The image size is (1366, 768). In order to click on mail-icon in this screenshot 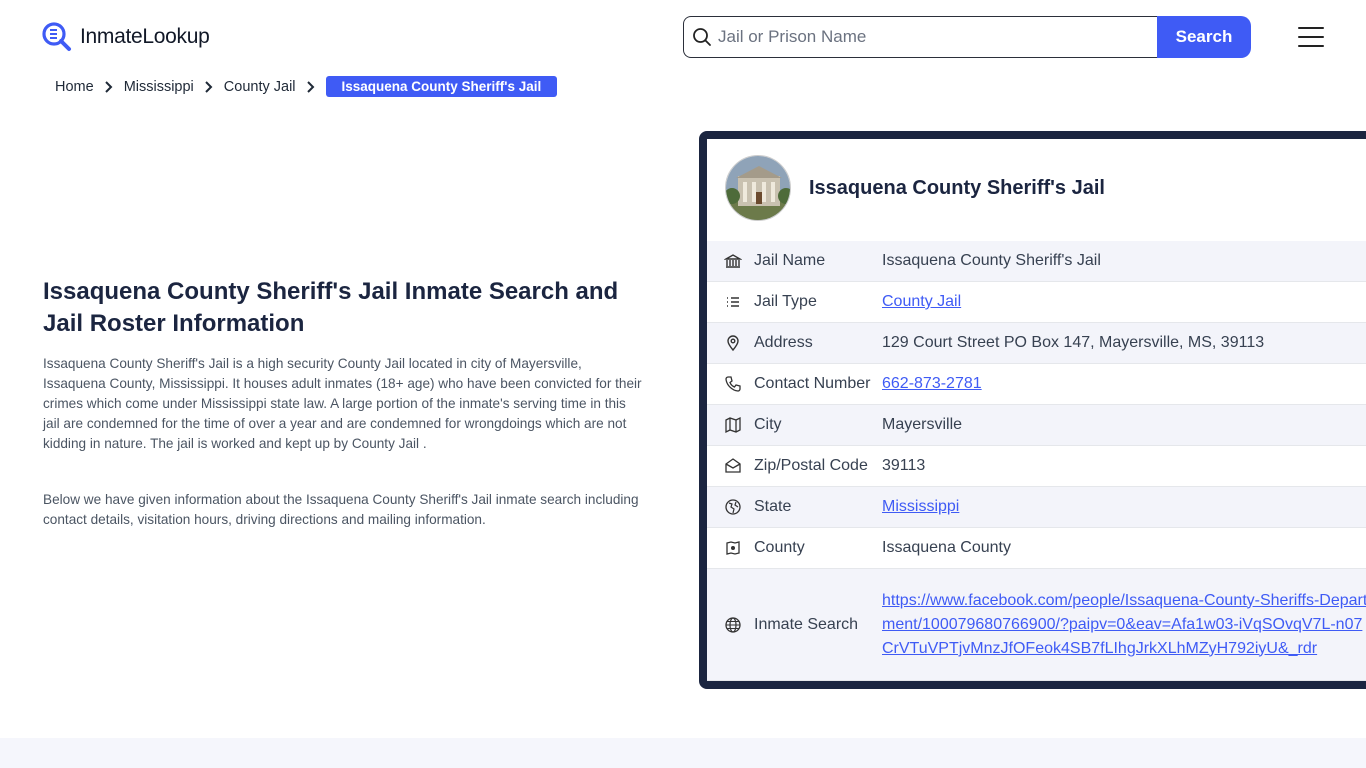, I will do `click(733, 465)`.